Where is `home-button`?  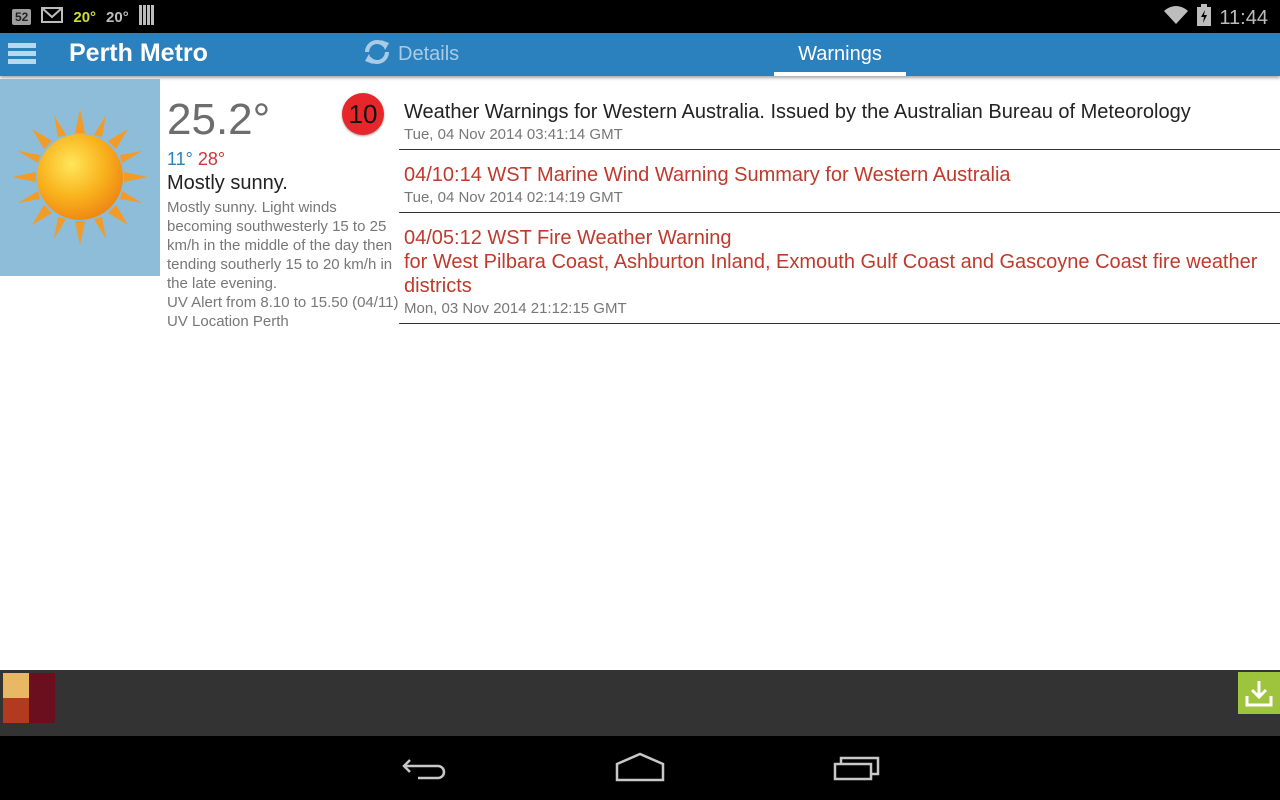 home-button is located at coordinates (640, 770).